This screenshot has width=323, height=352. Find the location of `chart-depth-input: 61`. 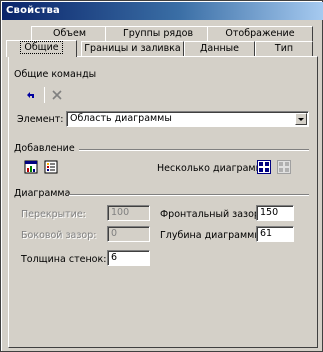

chart-depth-input: 61 is located at coordinates (275, 234).